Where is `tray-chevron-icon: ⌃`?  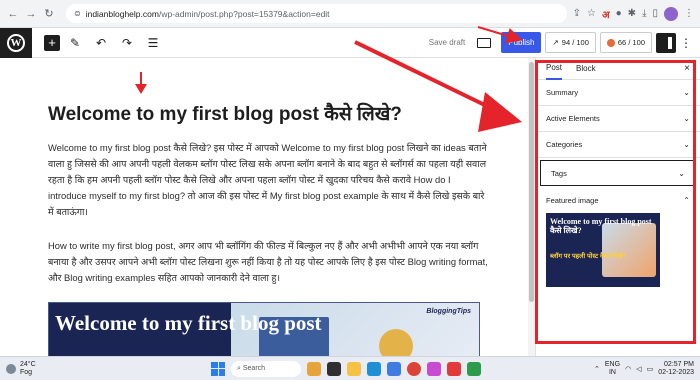
tray-chevron-icon: ⌃ is located at coordinates (597, 369).